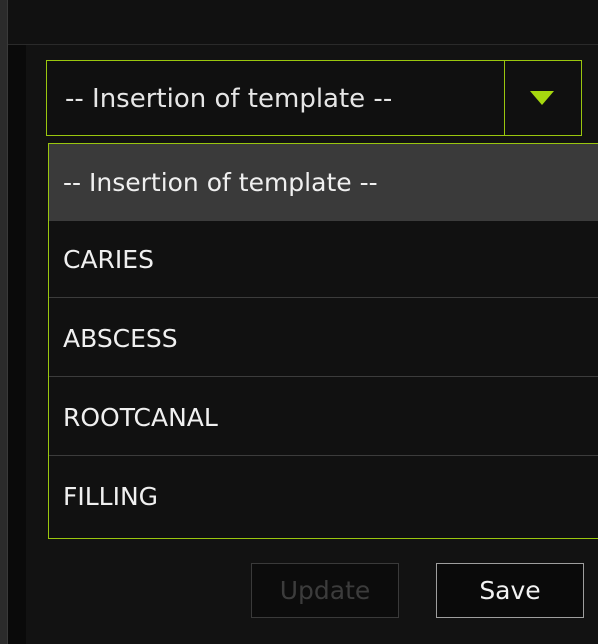 The width and height of the screenshot is (598, 644). I want to click on dropdown-option-abscess: ABSCESS, so click(323, 338).